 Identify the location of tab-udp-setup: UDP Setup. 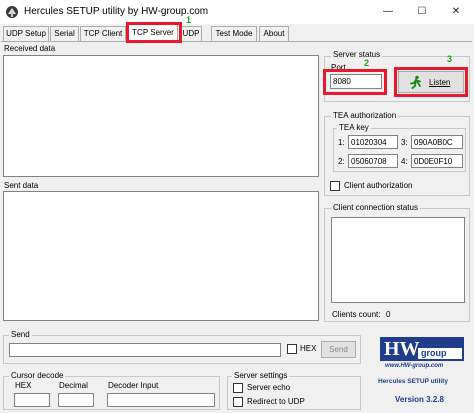
(26, 33).